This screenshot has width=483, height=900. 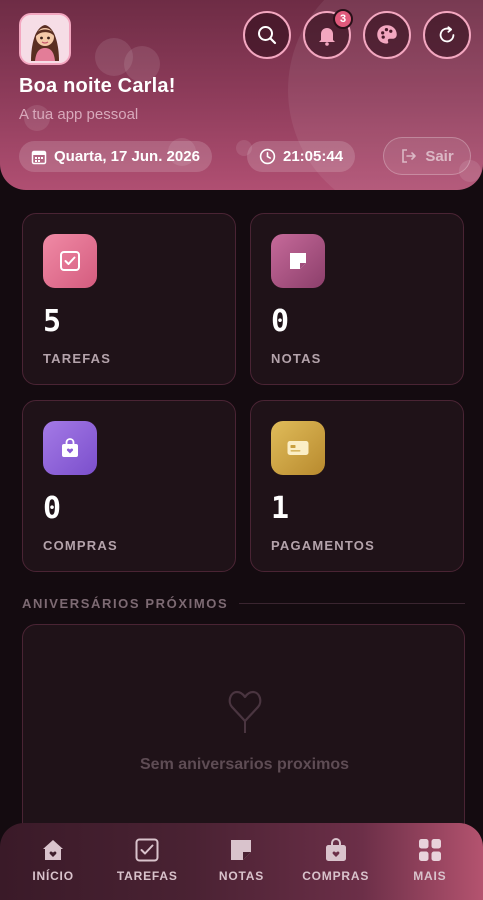 What do you see at coordinates (323, 545) in the screenshot?
I see `stat-label: PAGAMENTOS` at bounding box center [323, 545].